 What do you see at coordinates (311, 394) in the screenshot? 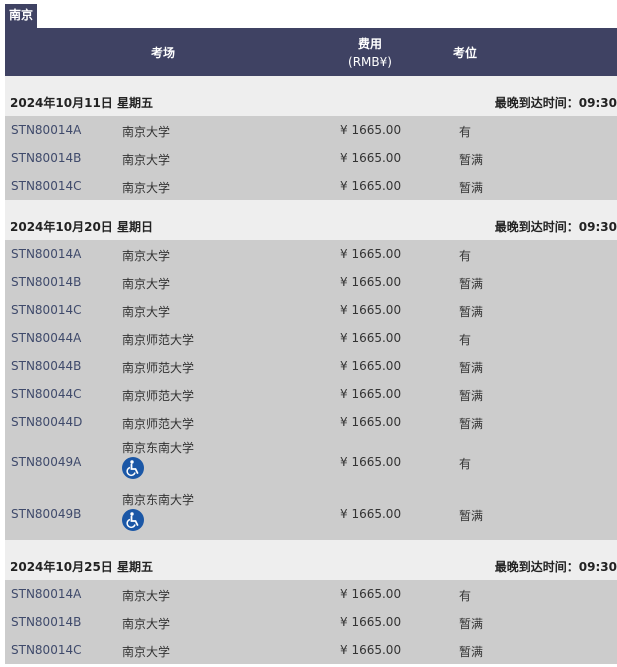
I see `table-row: STN80044C 南京师范大学 ¥ 1665.00 暂满` at bounding box center [311, 394].